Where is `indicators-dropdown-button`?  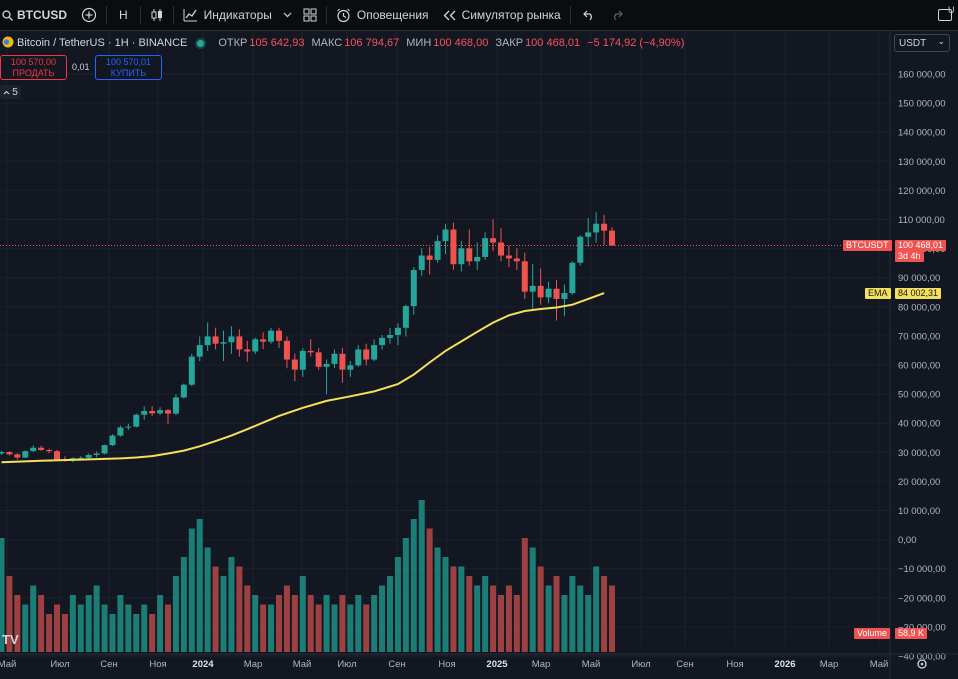 indicators-dropdown-button is located at coordinates (287, 15).